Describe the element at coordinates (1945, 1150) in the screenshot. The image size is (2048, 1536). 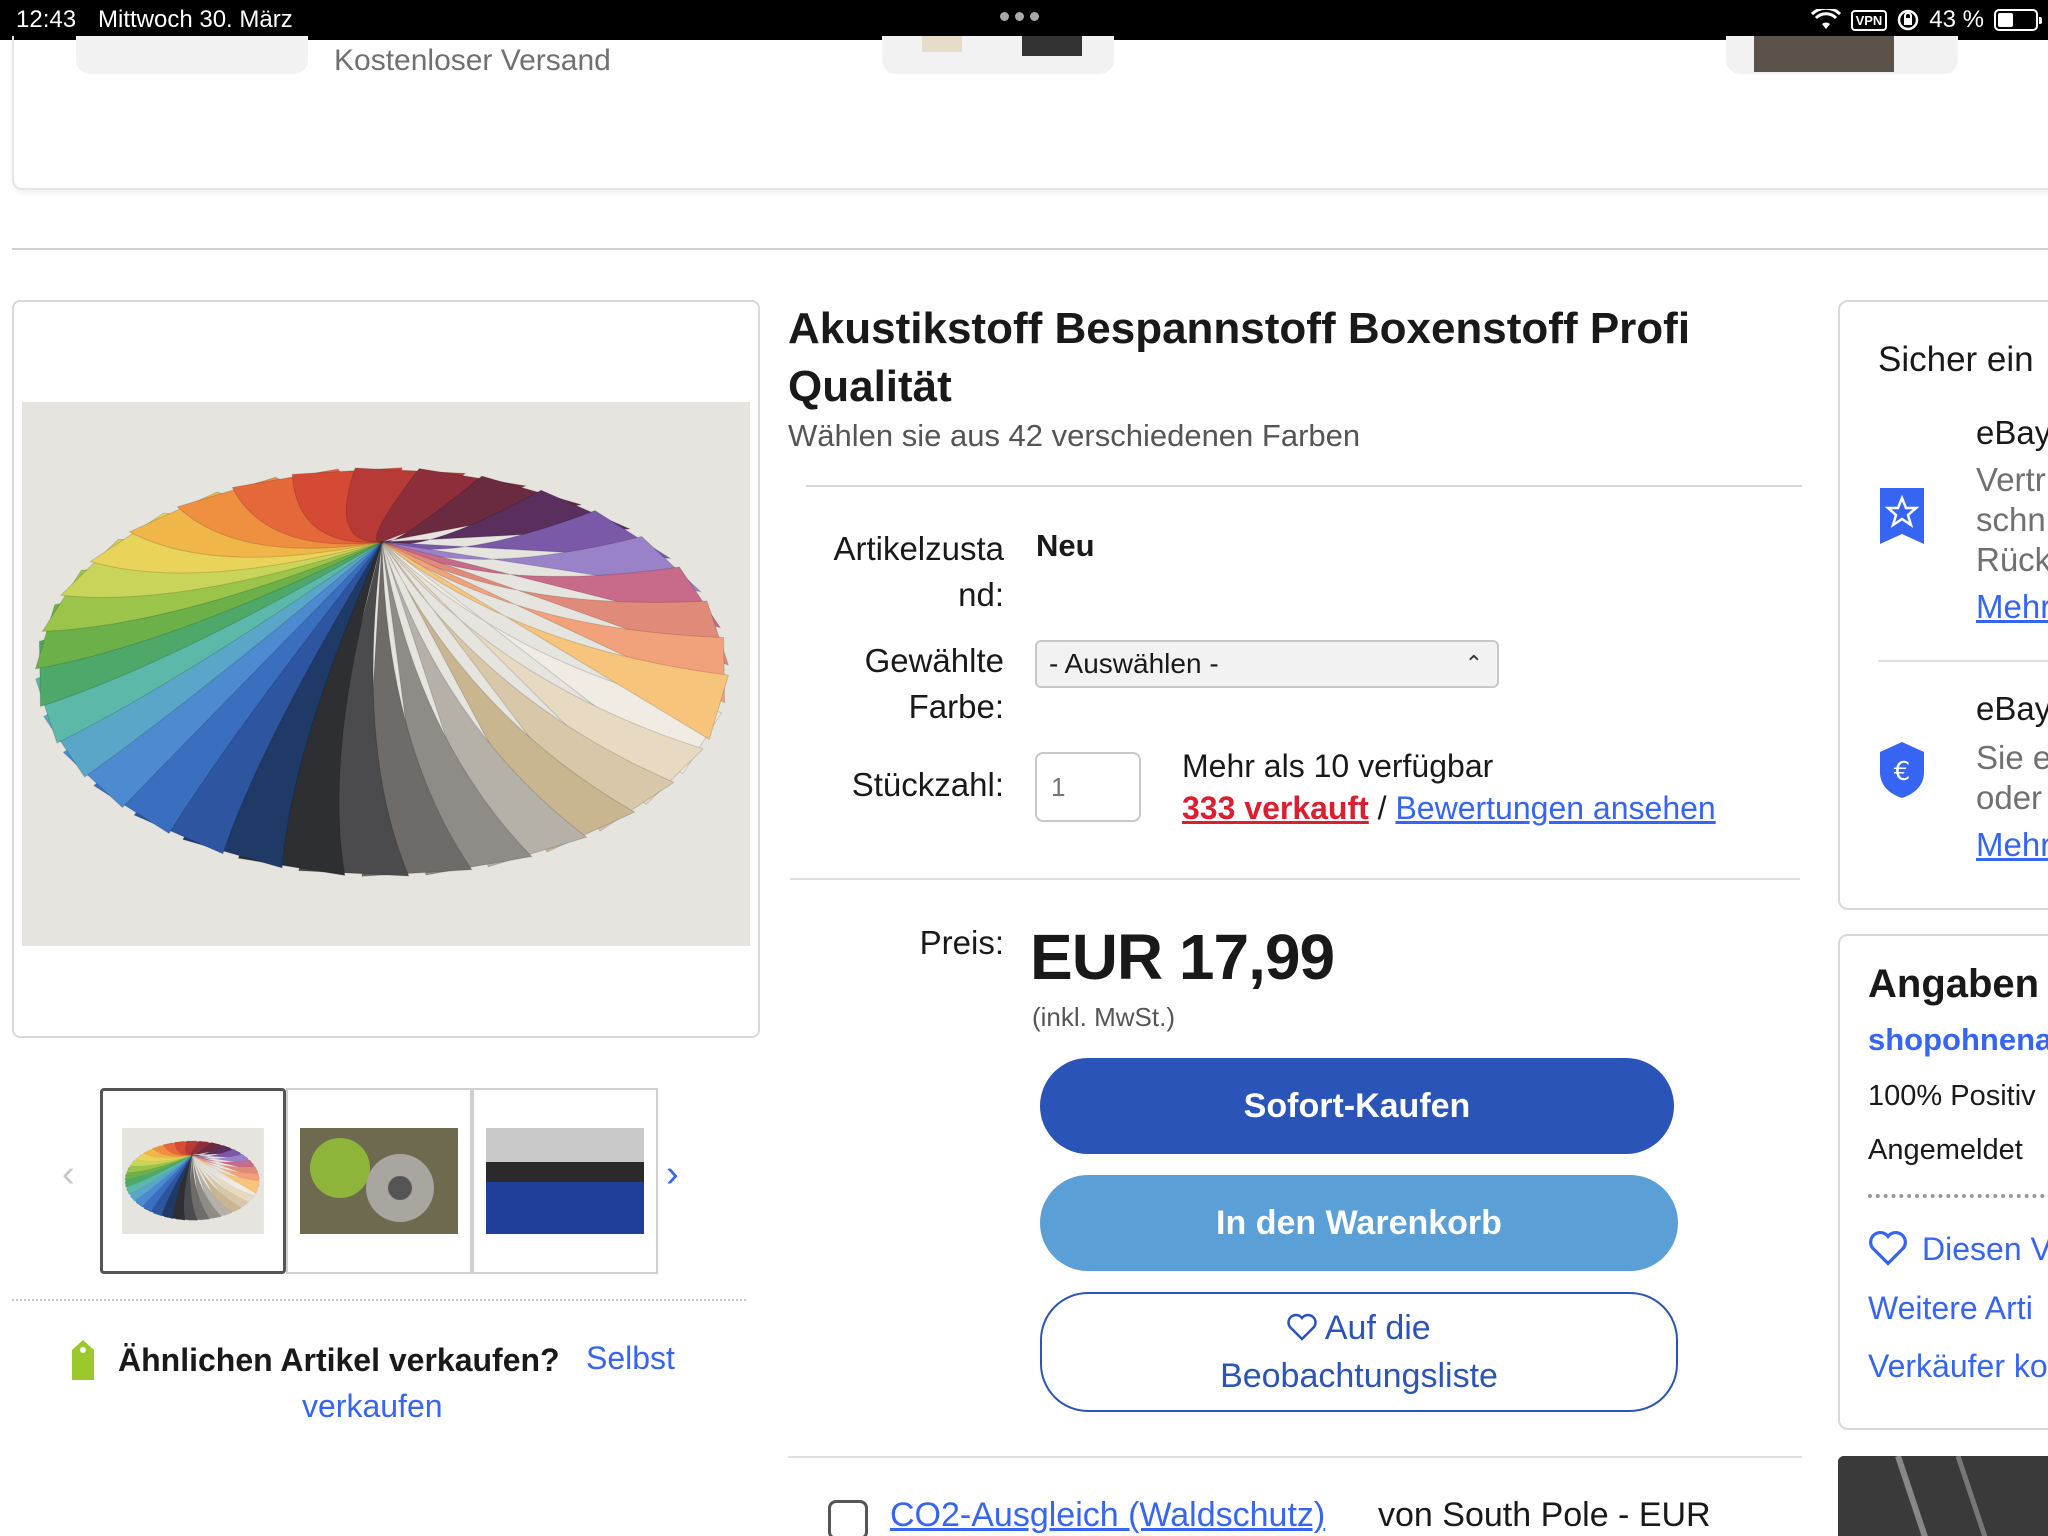
I see `seller-registered: Angemeldet` at that location.